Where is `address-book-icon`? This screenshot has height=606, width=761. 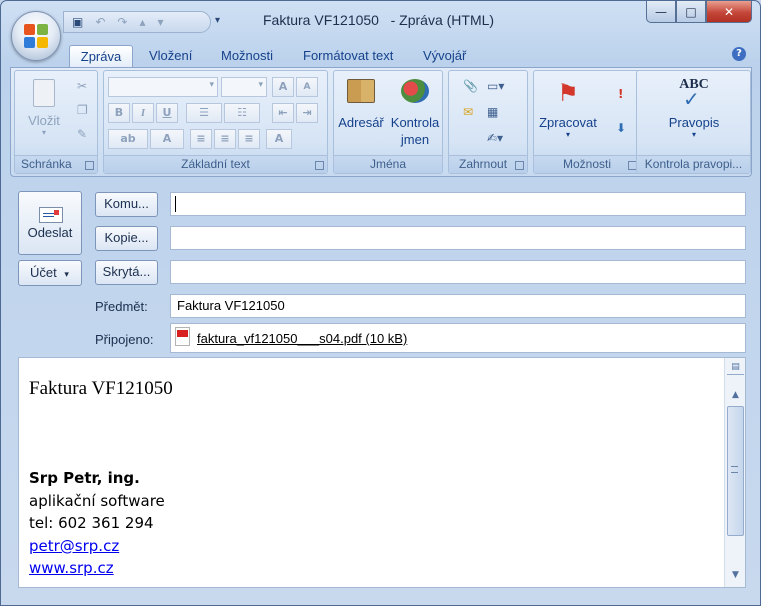
address-book-icon is located at coordinates (361, 91).